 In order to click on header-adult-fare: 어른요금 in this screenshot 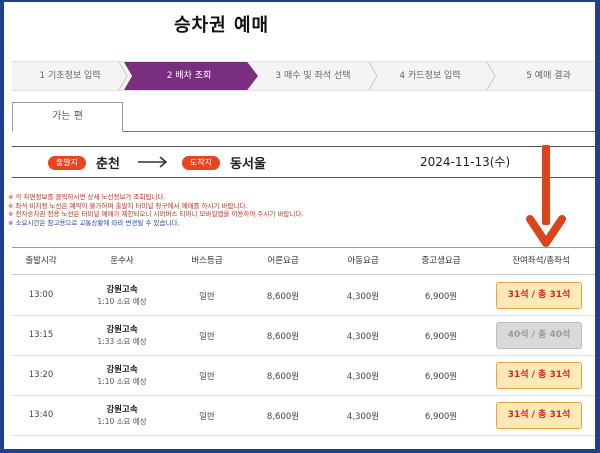, I will do `click(283, 261)`.